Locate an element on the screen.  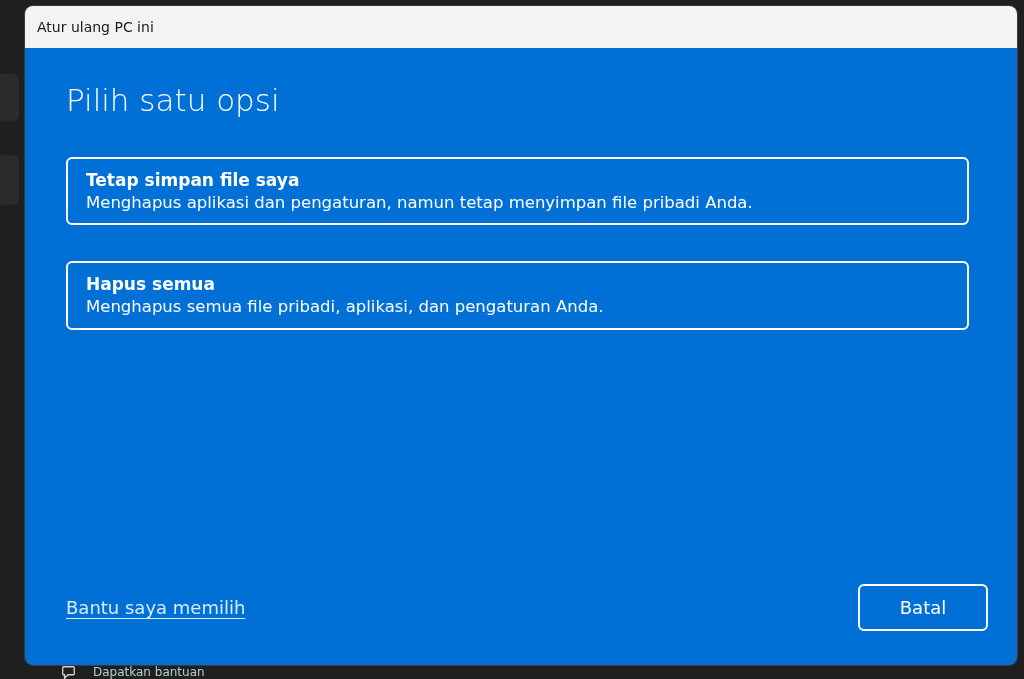
help-item: Dapatkan bantuan is located at coordinates (149, 672).